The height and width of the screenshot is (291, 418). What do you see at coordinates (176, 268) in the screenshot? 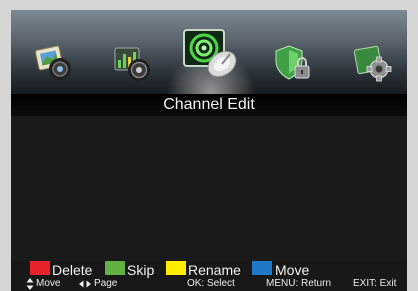
I see `yellow-key-swatch` at bounding box center [176, 268].